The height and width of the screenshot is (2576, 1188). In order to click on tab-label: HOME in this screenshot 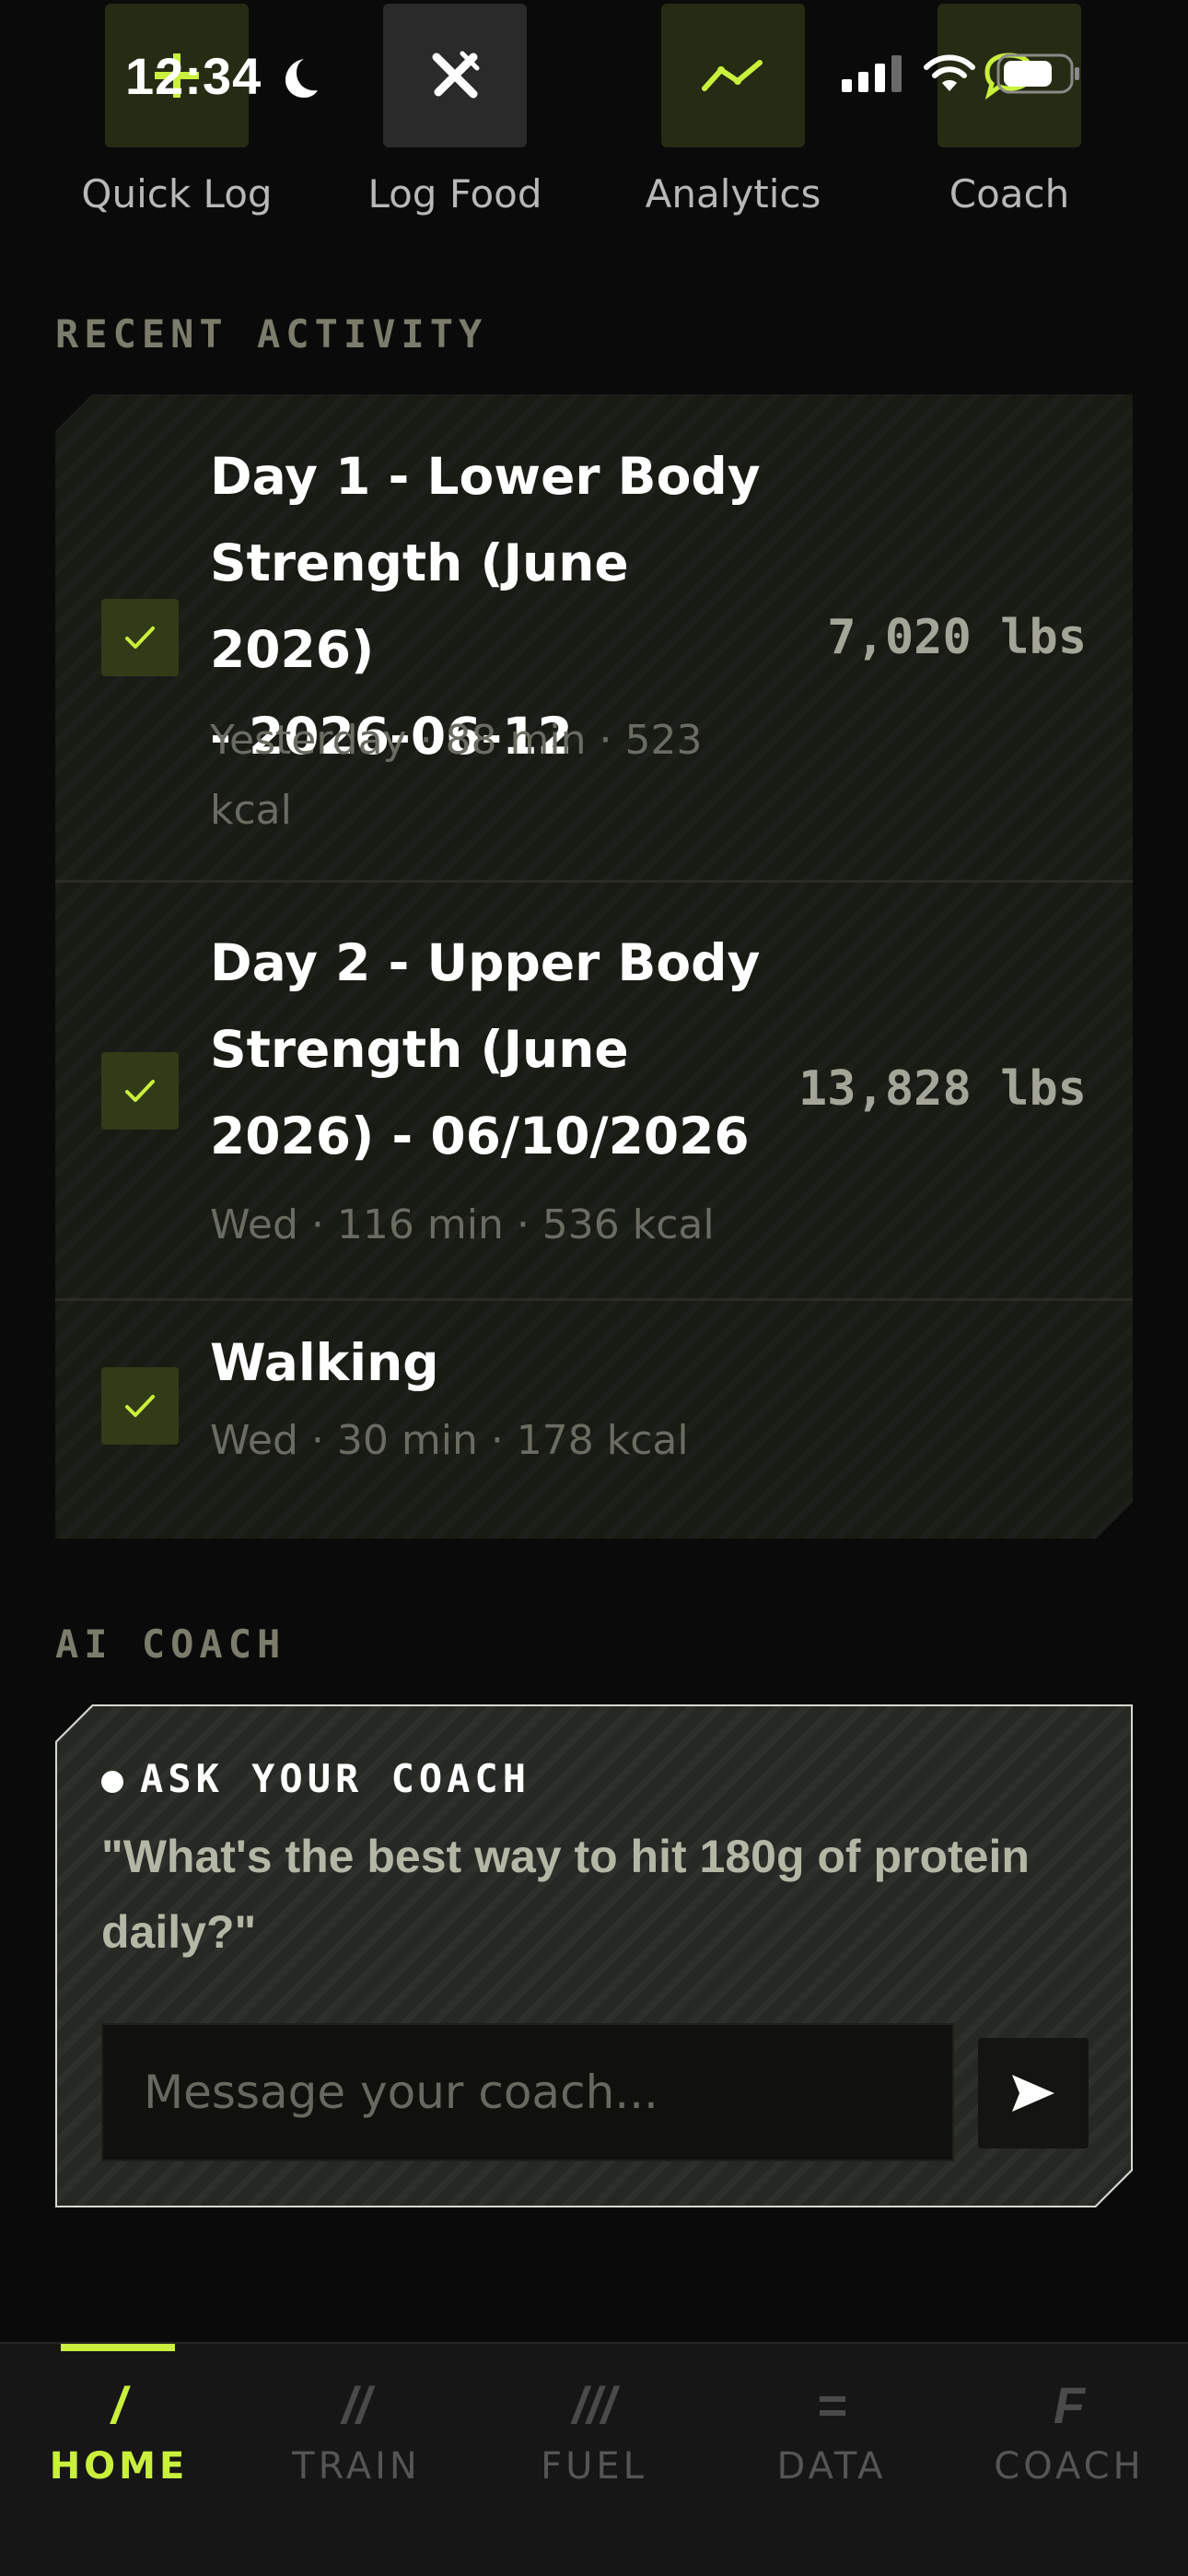, I will do `click(119, 2466)`.